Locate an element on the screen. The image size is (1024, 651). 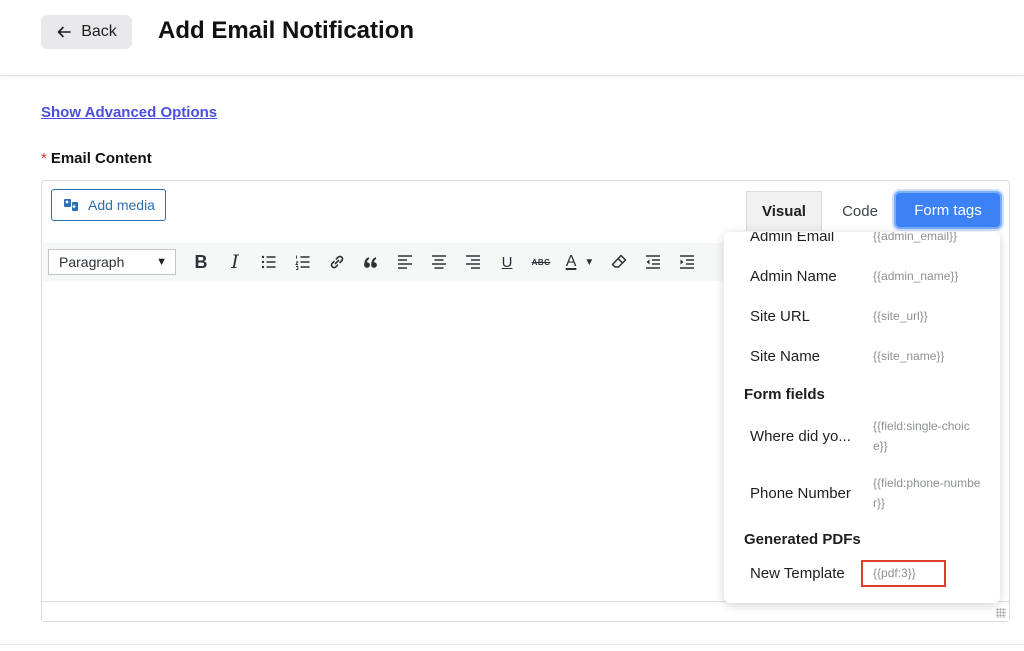
required-marker: * is located at coordinates (44, 158).